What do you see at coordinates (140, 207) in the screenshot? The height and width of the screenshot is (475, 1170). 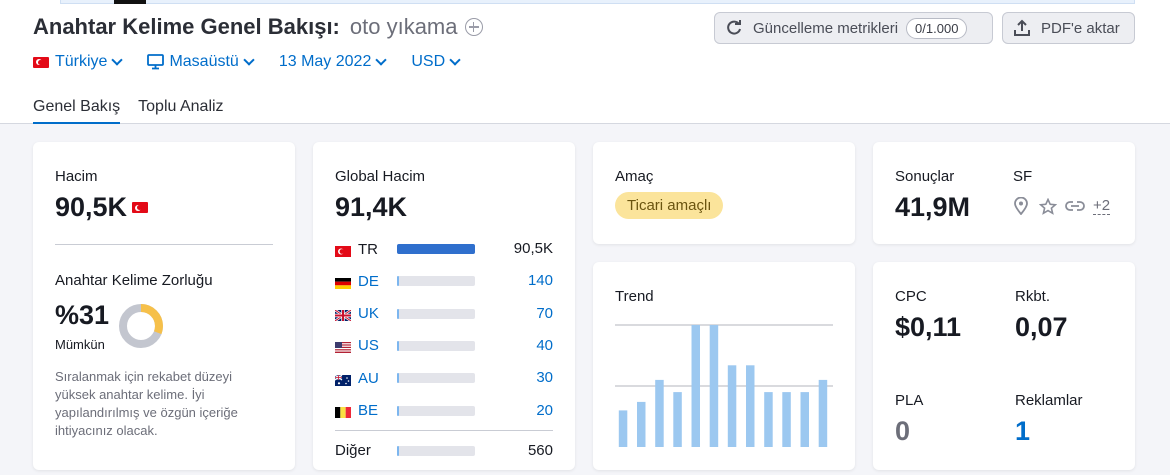 I see `turkey-flag-icon` at bounding box center [140, 207].